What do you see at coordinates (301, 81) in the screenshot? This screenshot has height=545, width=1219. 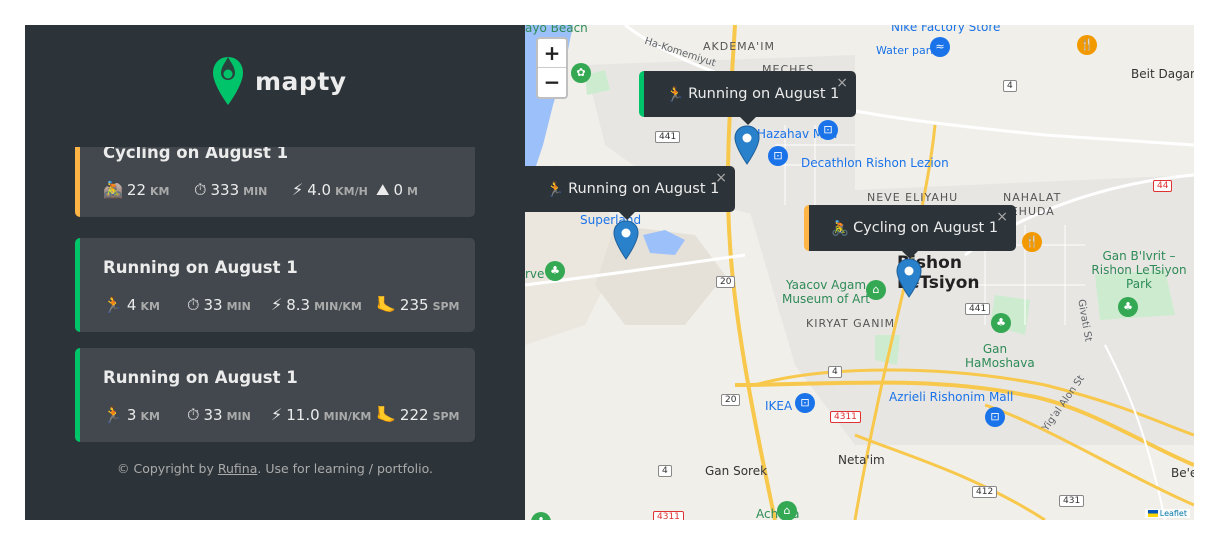 I see `logo-text: mapty` at bounding box center [301, 81].